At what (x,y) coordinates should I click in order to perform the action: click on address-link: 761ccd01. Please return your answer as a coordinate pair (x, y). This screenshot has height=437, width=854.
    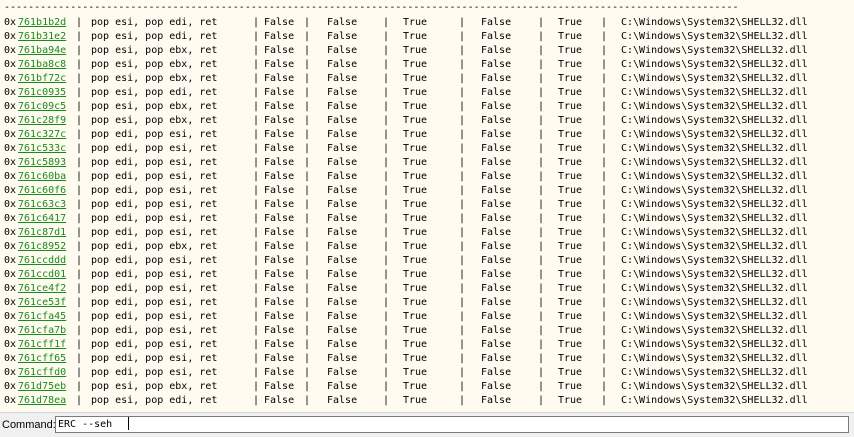
    Looking at the image, I should click on (42, 275).